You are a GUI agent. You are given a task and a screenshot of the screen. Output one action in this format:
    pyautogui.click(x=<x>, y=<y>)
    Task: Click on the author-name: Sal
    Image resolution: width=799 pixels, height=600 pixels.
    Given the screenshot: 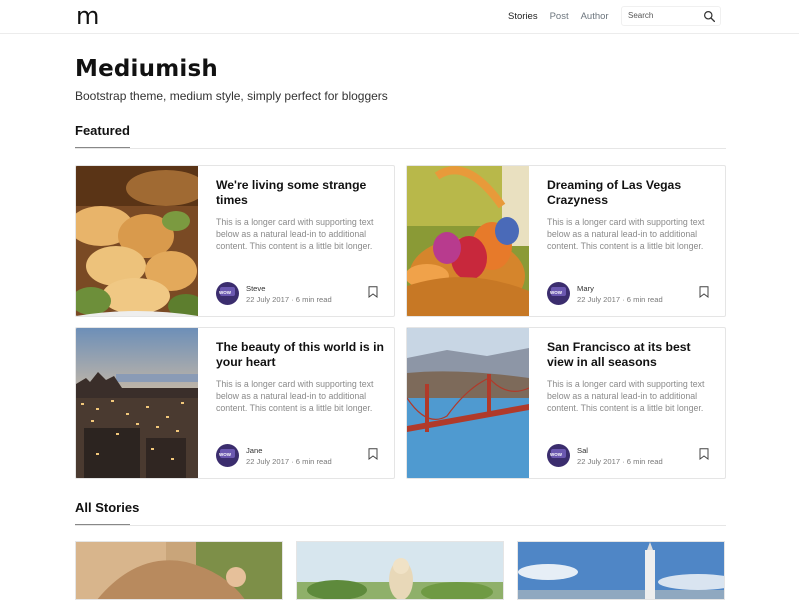 What is the action you would take?
    pyautogui.click(x=582, y=450)
    